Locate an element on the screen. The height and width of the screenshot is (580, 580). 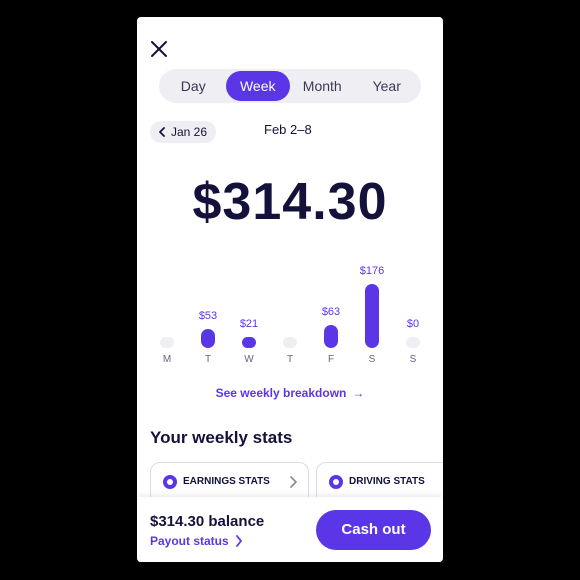
chart-column: $53 T is located at coordinates (208, 317).